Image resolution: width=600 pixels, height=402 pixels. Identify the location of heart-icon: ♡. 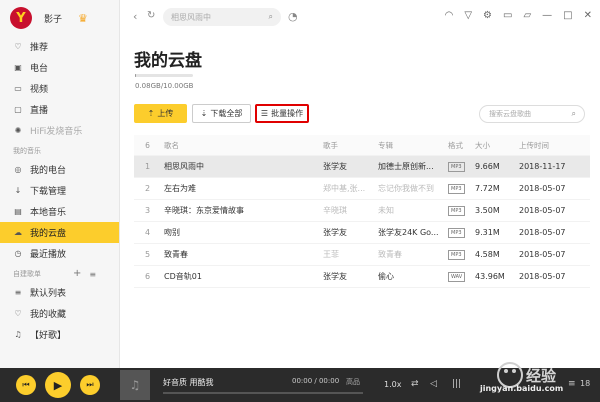
(18, 46).